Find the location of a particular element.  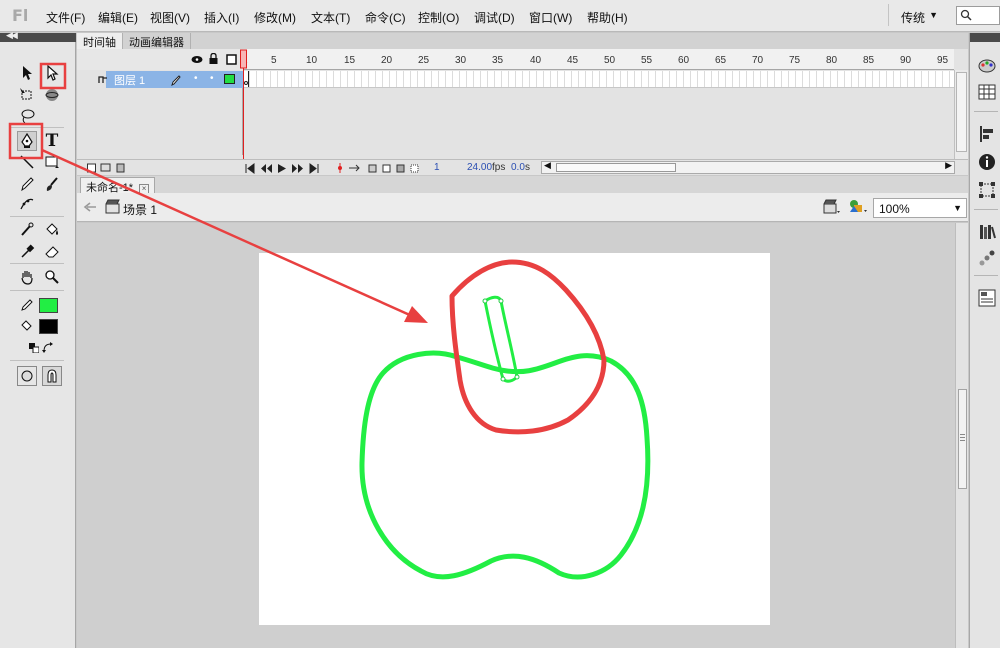

panel-tab-bar: 时间轴 动画编辑器 ▾≡ is located at coordinates (522, 41).